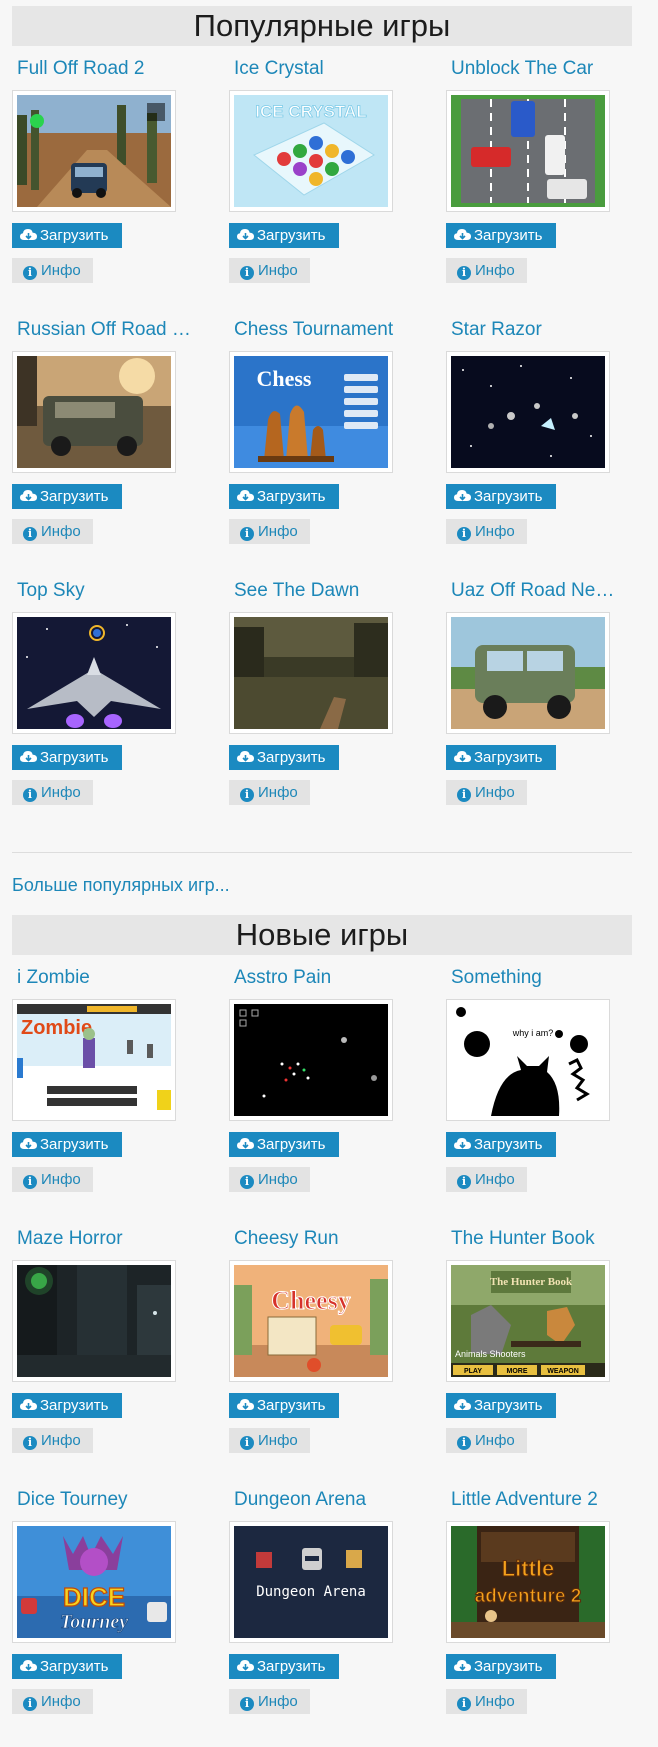 The height and width of the screenshot is (1747, 658). Describe the element at coordinates (311, 1321) in the screenshot. I see `game-thumbnail: Cheesy` at that location.